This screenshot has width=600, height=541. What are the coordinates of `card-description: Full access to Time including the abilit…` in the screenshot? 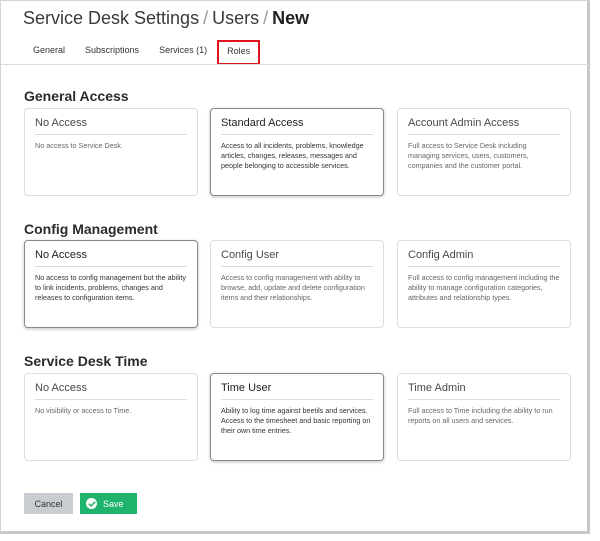 It's located at (480, 415).